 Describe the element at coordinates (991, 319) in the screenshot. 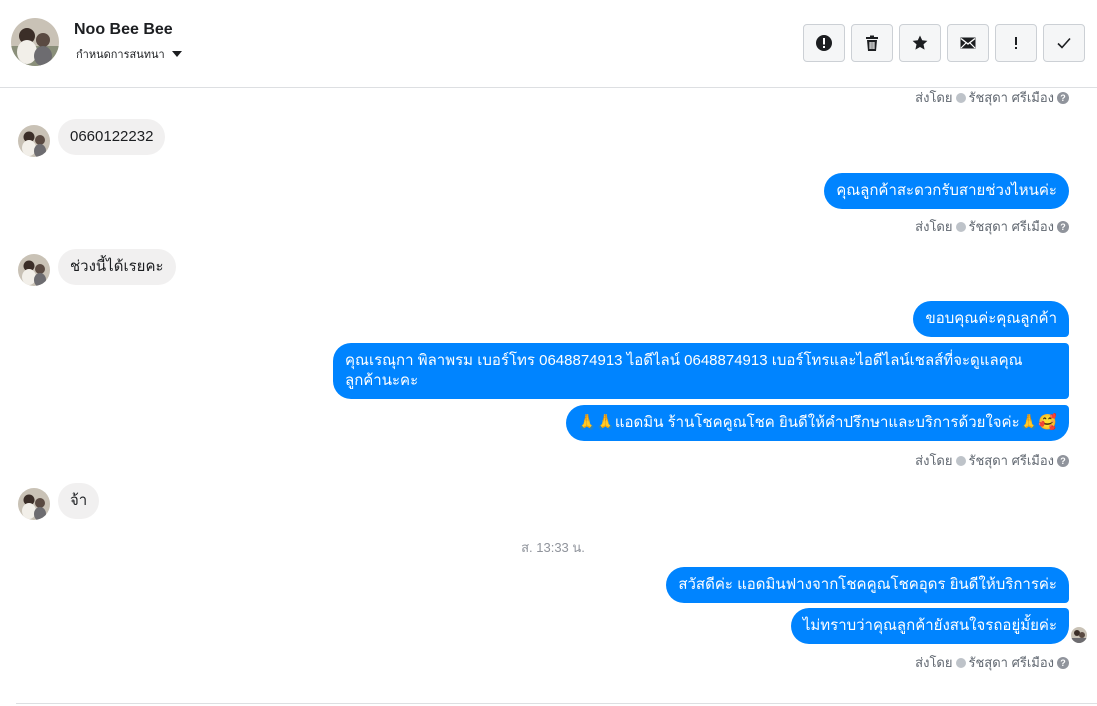

I see `message-bubble-outgoing: ขอบคุณค่ะคุณลูกค้า` at that location.